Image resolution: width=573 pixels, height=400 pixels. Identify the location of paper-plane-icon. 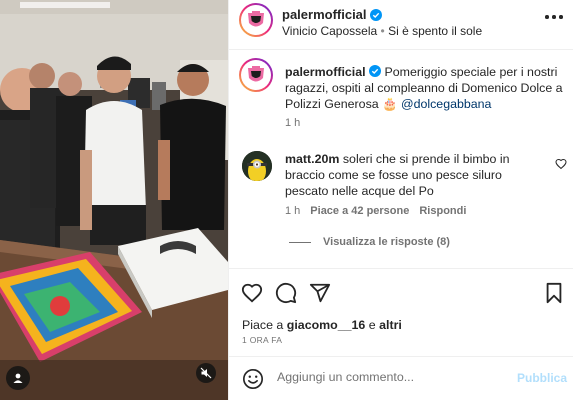
(320, 293).